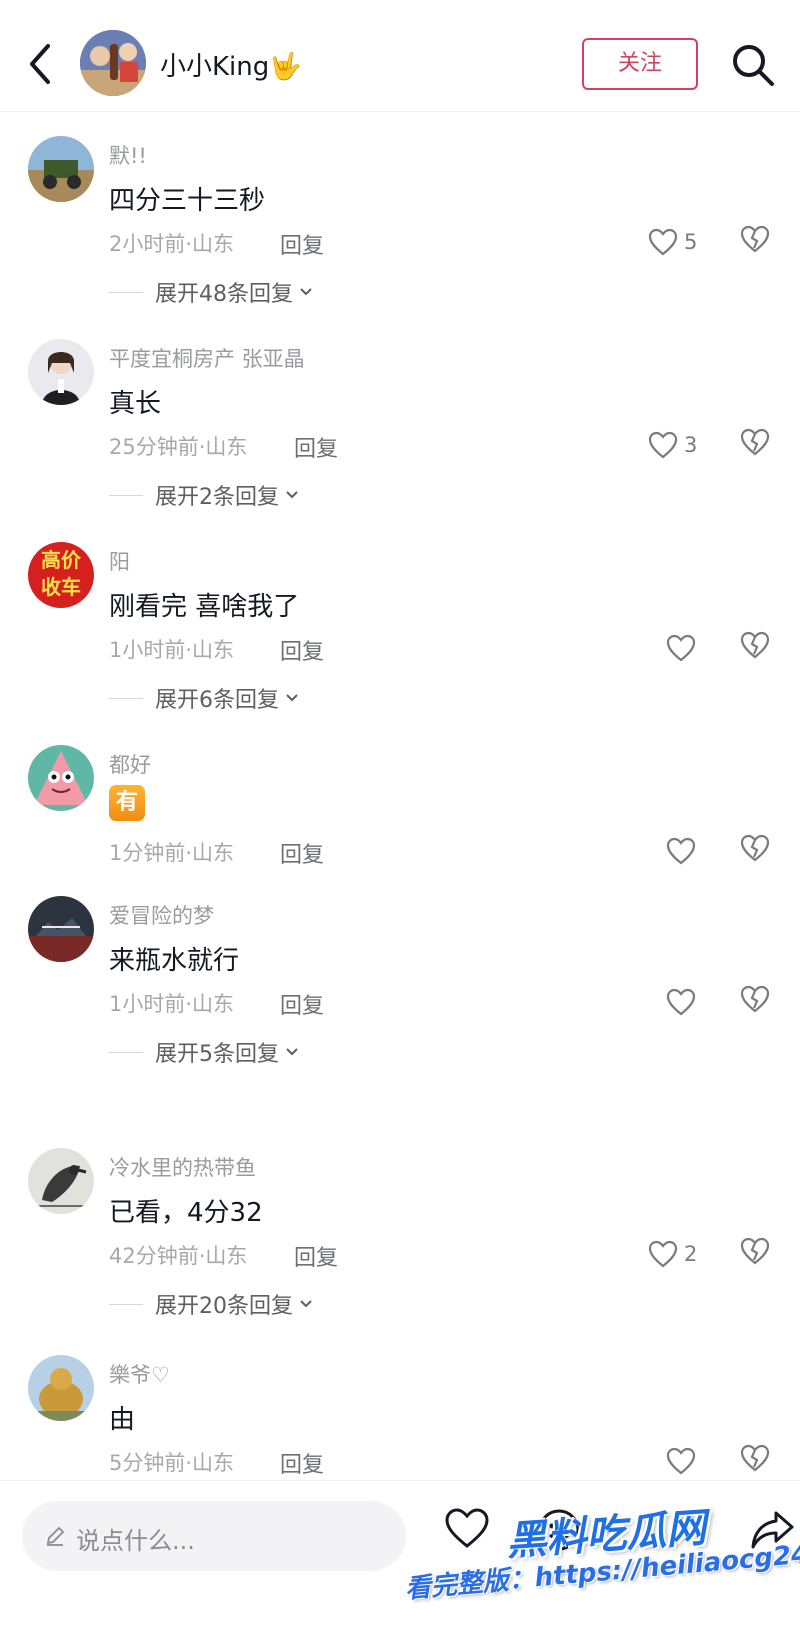  Describe the element at coordinates (217, 497) in the screenshot. I see `expand-replies-label: 展开2条回复` at that location.